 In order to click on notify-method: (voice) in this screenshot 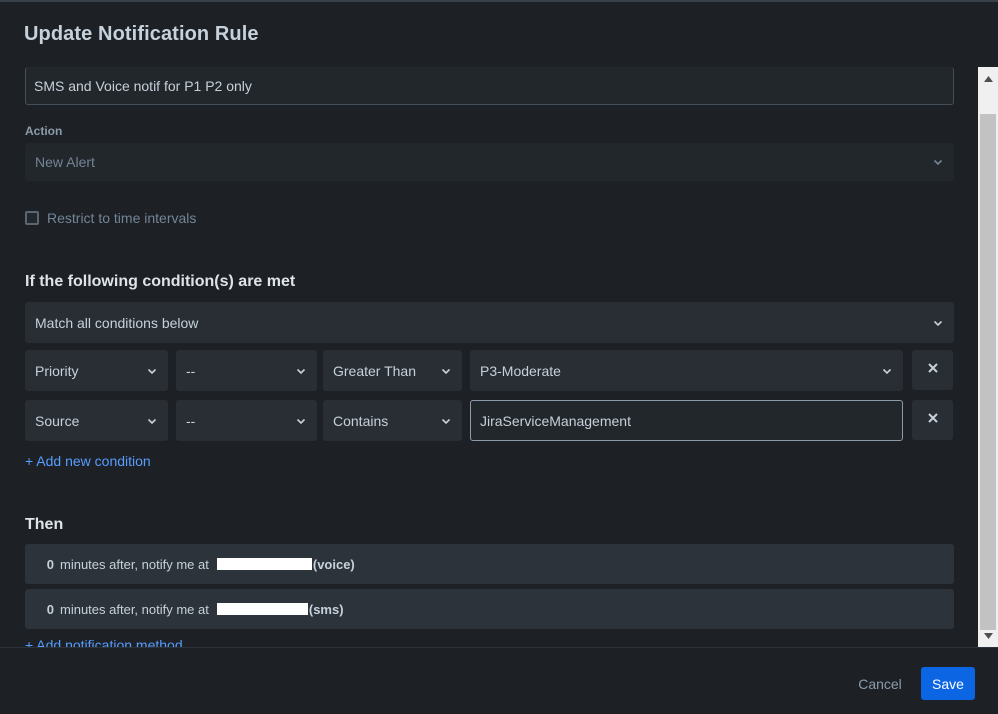, I will do `click(333, 564)`.